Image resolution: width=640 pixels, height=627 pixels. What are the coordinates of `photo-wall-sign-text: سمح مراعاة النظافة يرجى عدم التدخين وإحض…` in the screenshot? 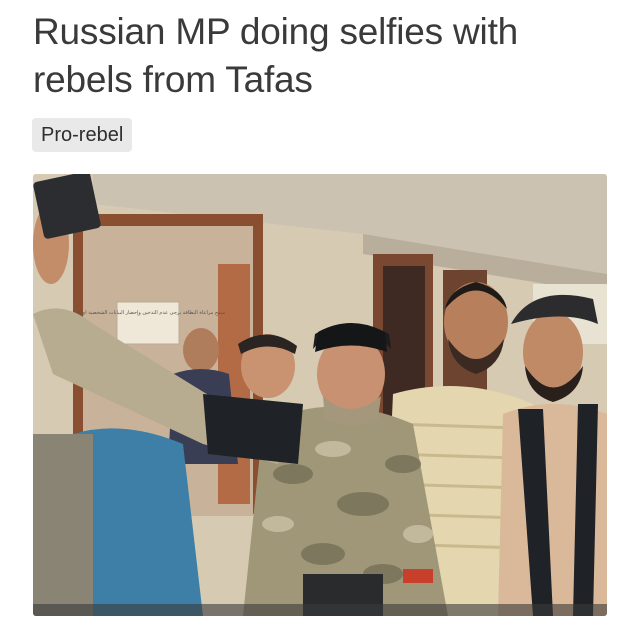 It's located at (147, 313).